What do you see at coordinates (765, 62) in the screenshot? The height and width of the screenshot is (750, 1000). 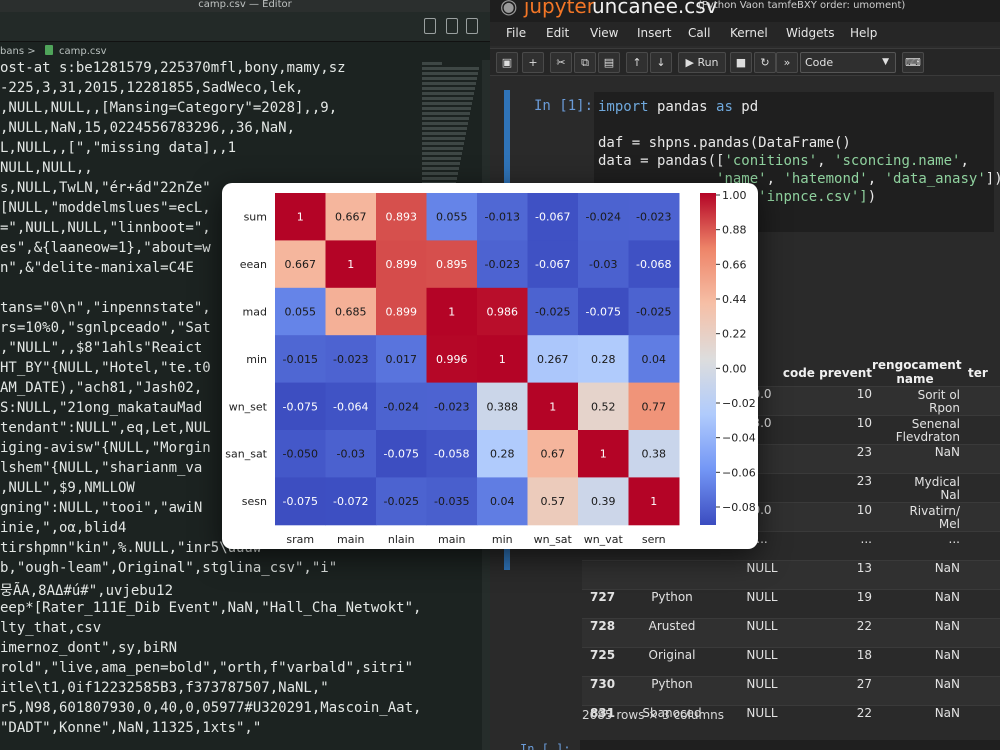 I see `restart-icon: ↻` at bounding box center [765, 62].